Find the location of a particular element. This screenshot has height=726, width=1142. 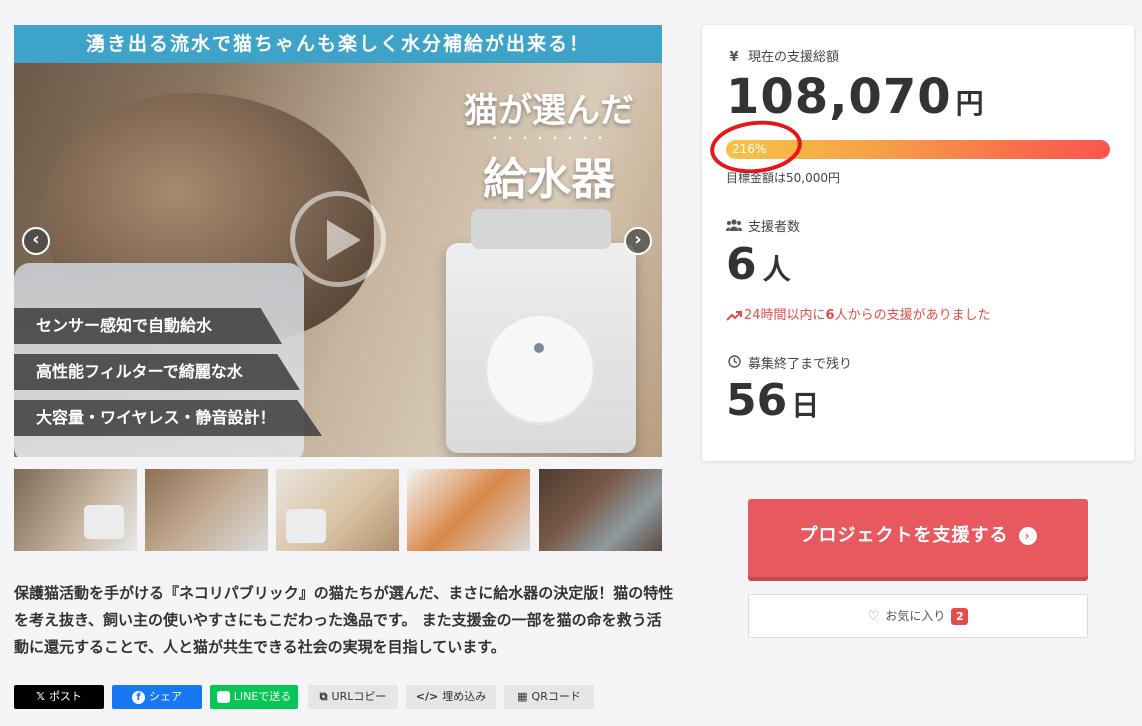

recent-support-notice: 24時間以内に6人からの支援がありました is located at coordinates (858, 313).